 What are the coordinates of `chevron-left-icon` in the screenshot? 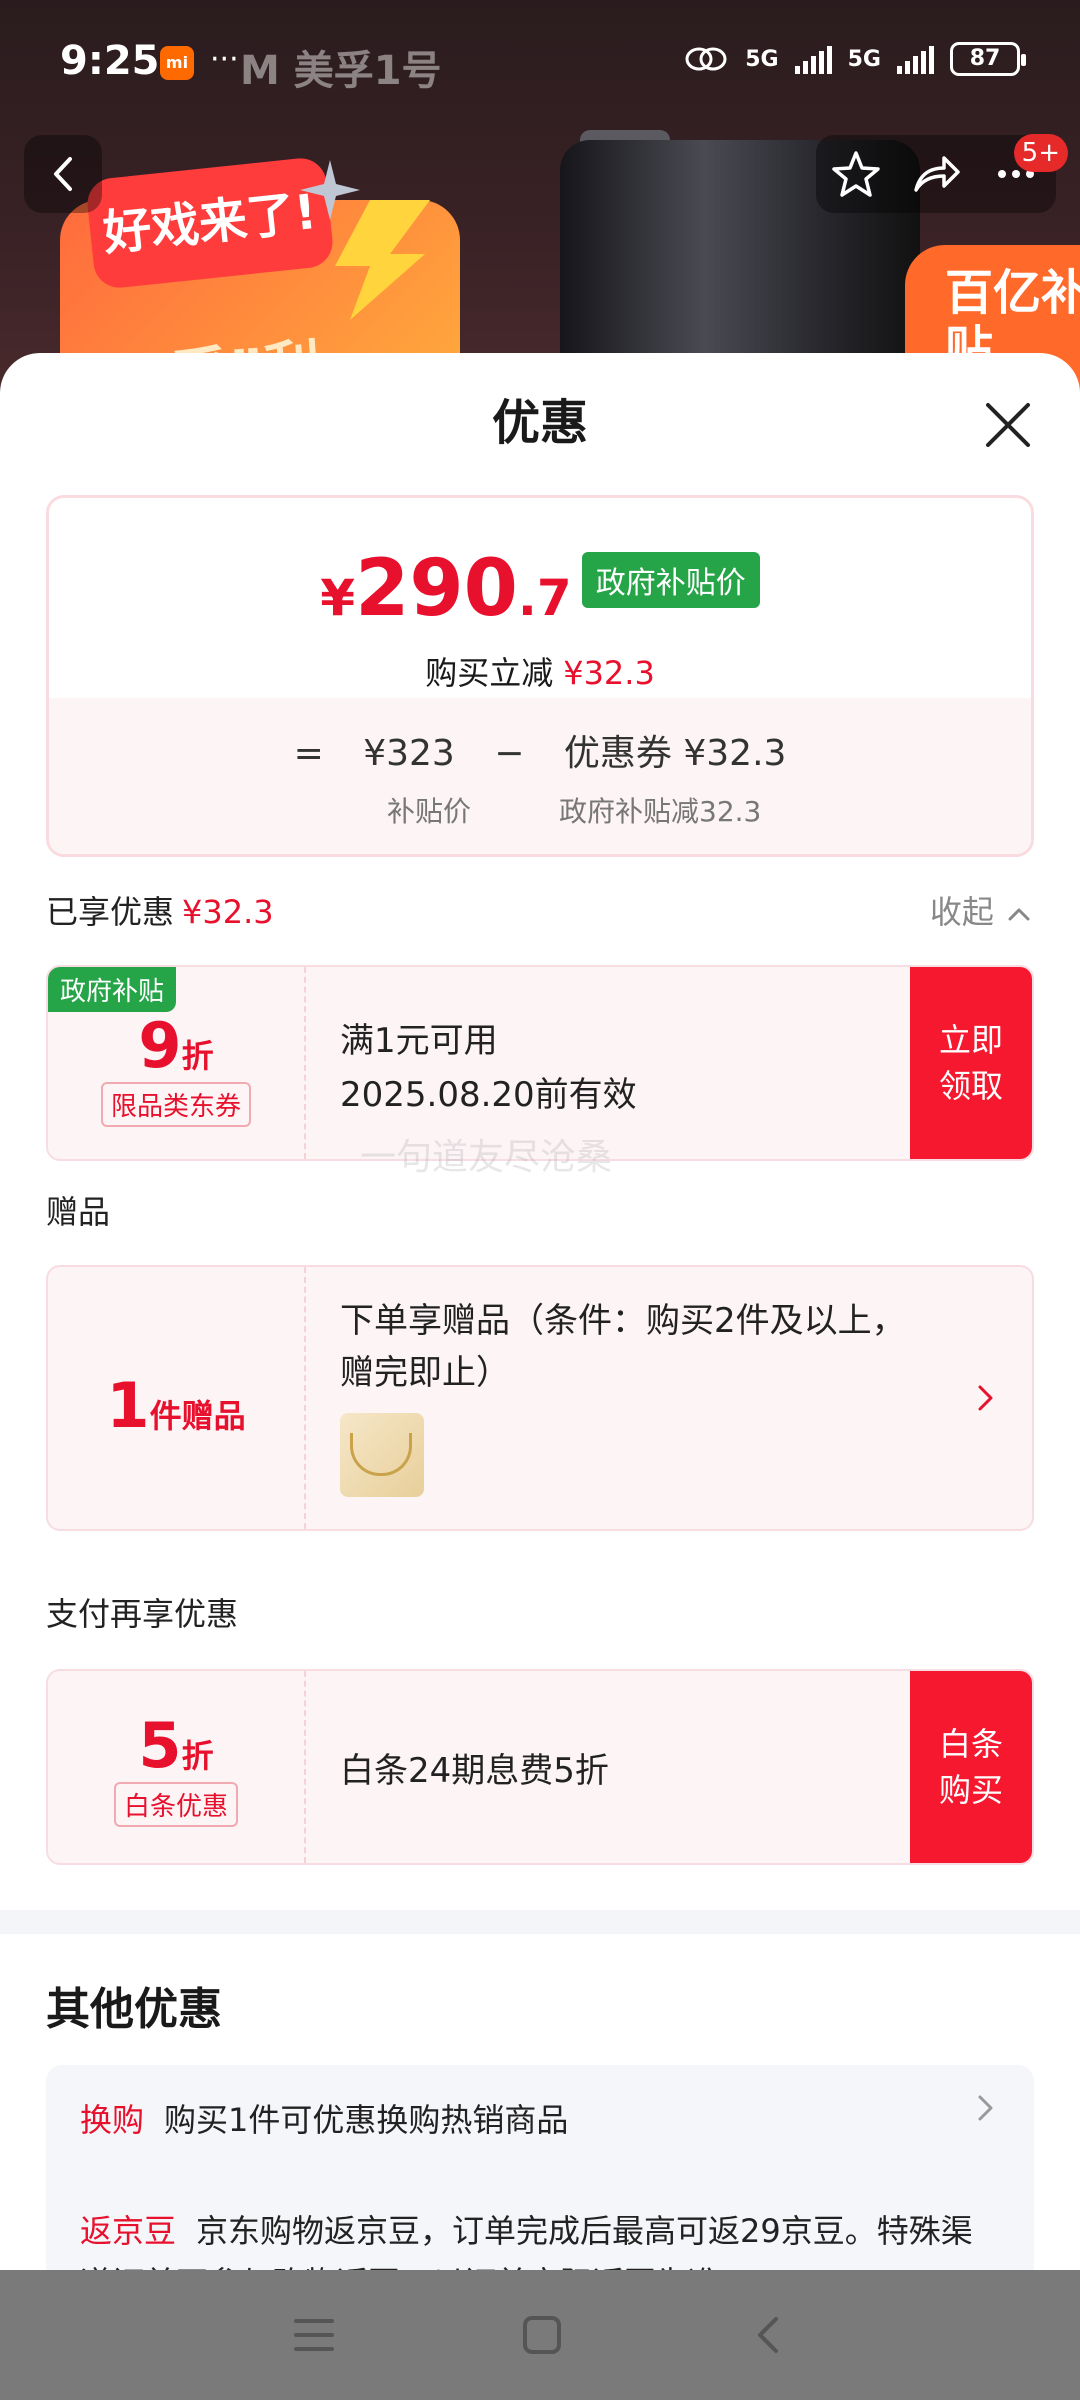 It's located at (63, 174).